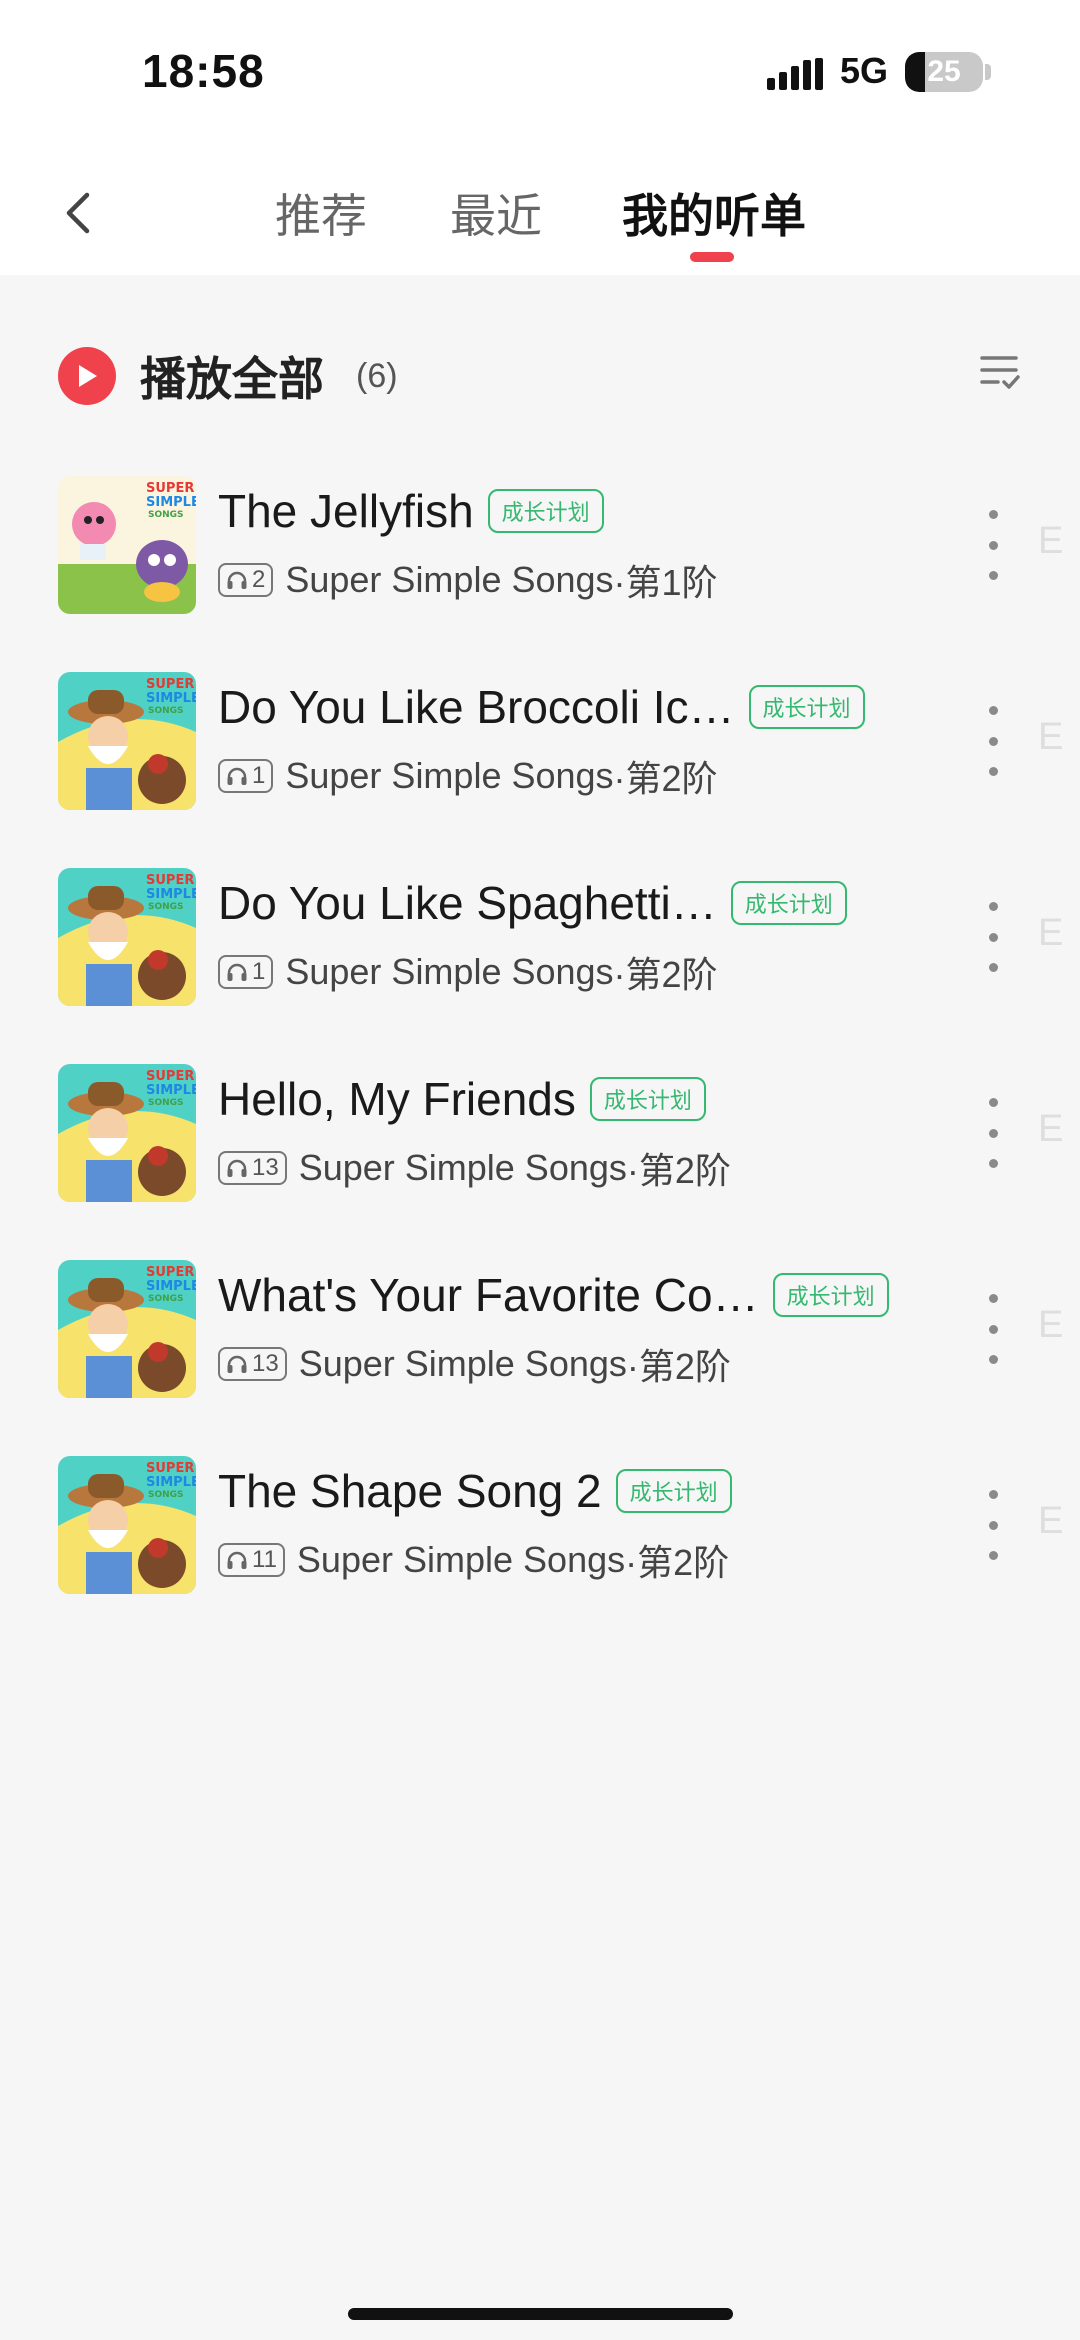  I want to click on battery-icon: 25, so click(944, 72).